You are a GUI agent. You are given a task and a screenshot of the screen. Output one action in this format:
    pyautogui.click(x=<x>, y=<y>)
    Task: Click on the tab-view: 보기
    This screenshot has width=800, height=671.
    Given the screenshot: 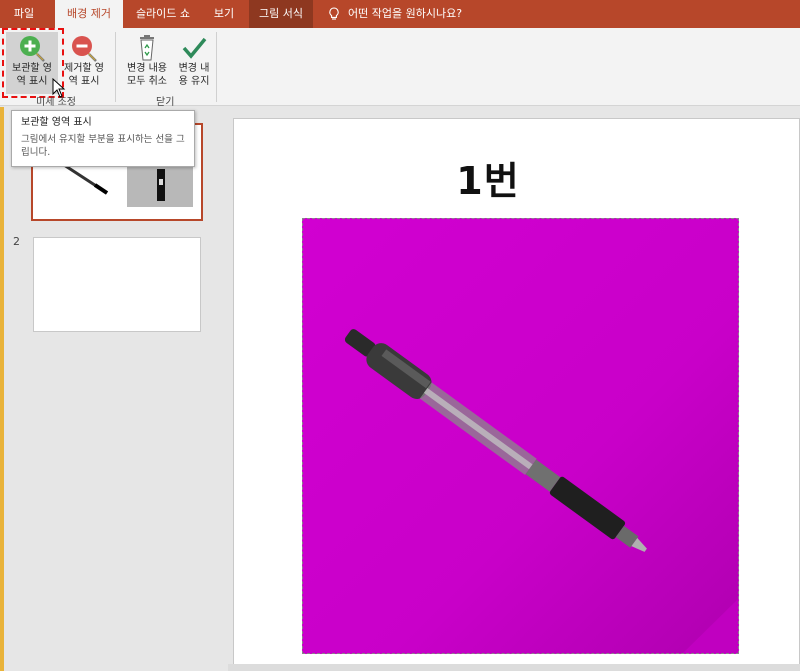 What is the action you would take?
    pyautogui.click(x=224, y=14)
    